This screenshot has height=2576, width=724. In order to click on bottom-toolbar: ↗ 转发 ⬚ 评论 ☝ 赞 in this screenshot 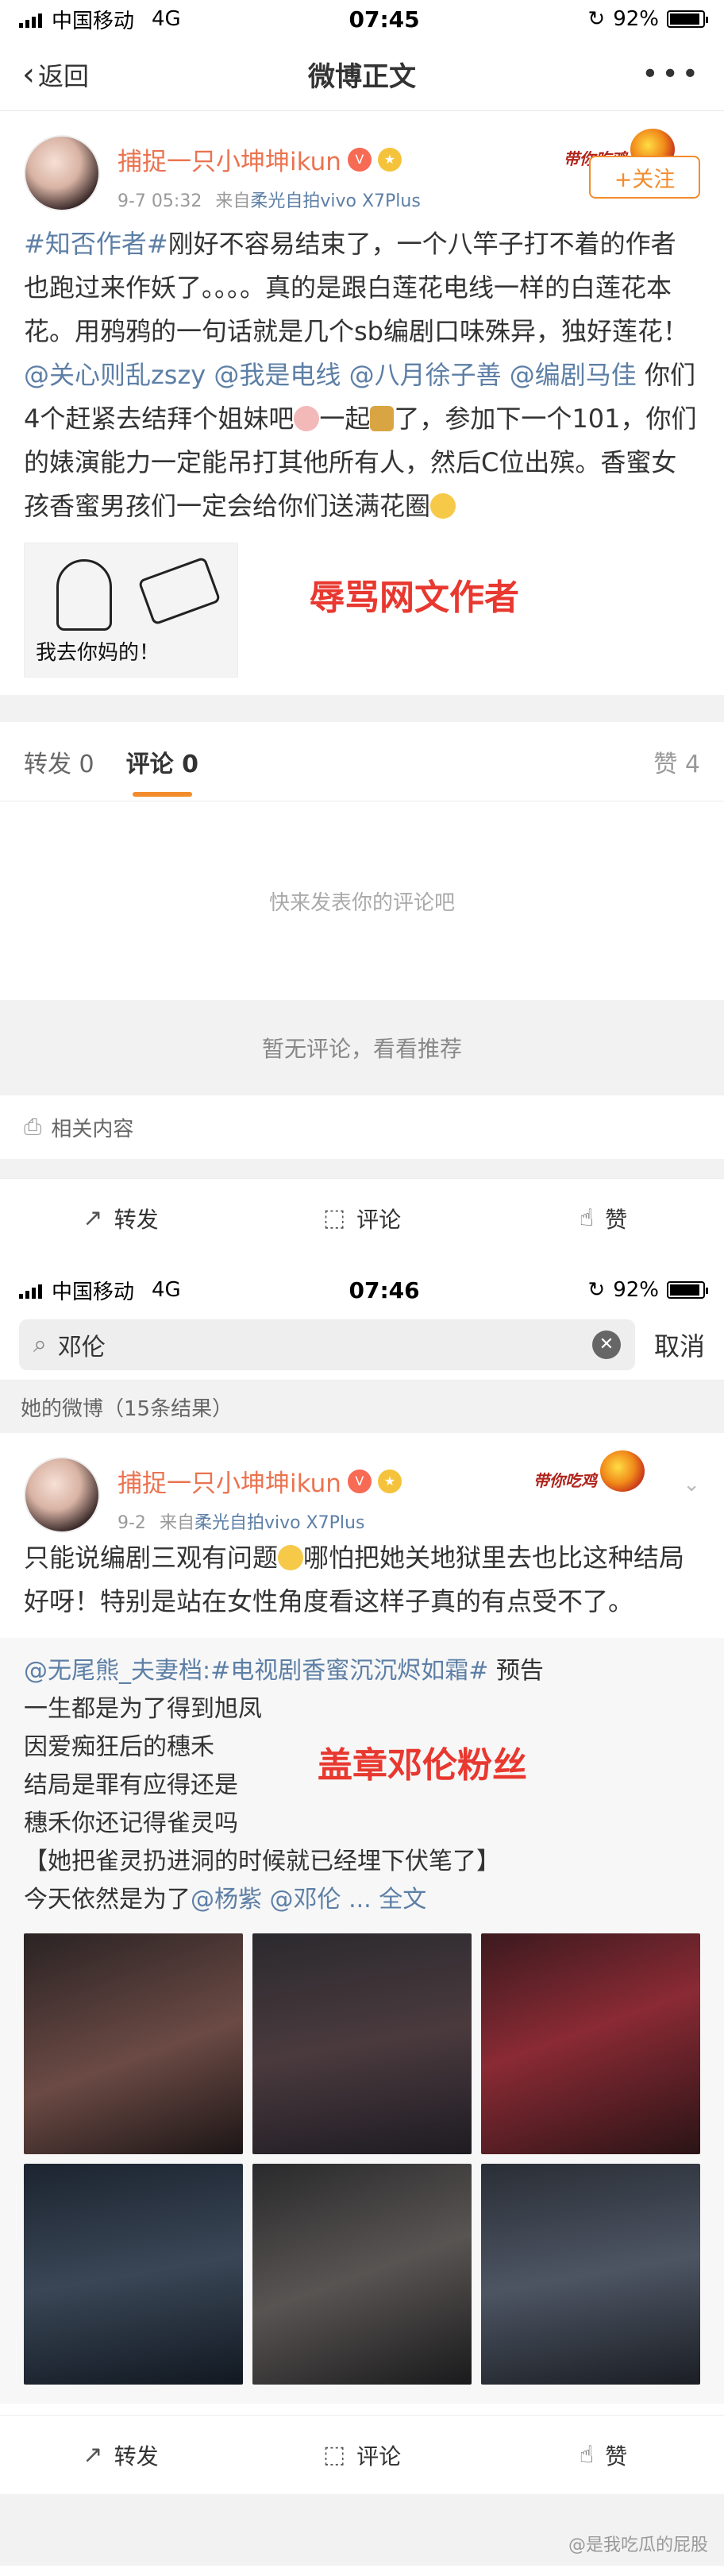, I will do `click(362, 1217)`.